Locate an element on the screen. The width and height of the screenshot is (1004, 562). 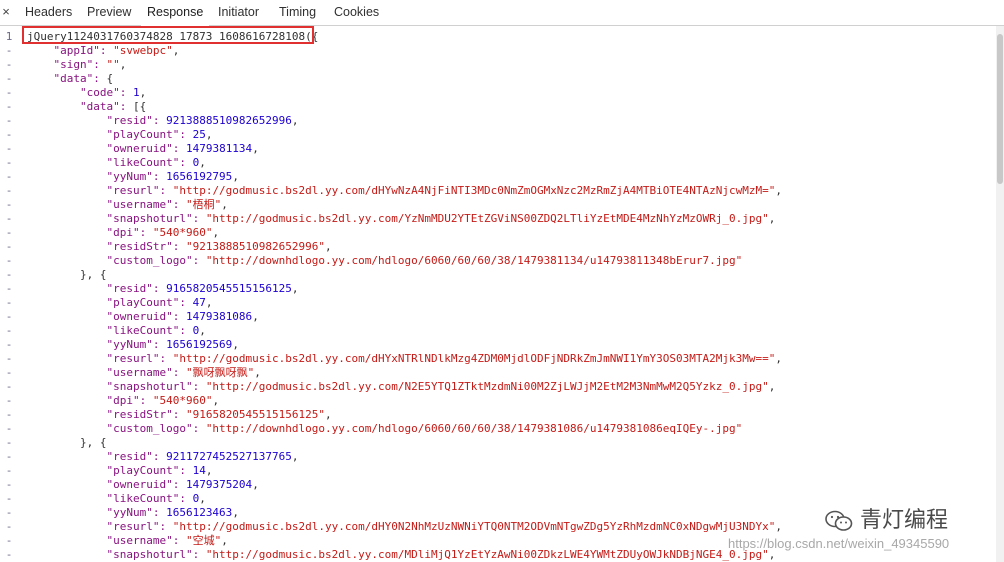
csdn-watermark: https://blog.csdn.net/weixin_49345590 is located at coordinates (839, 543).